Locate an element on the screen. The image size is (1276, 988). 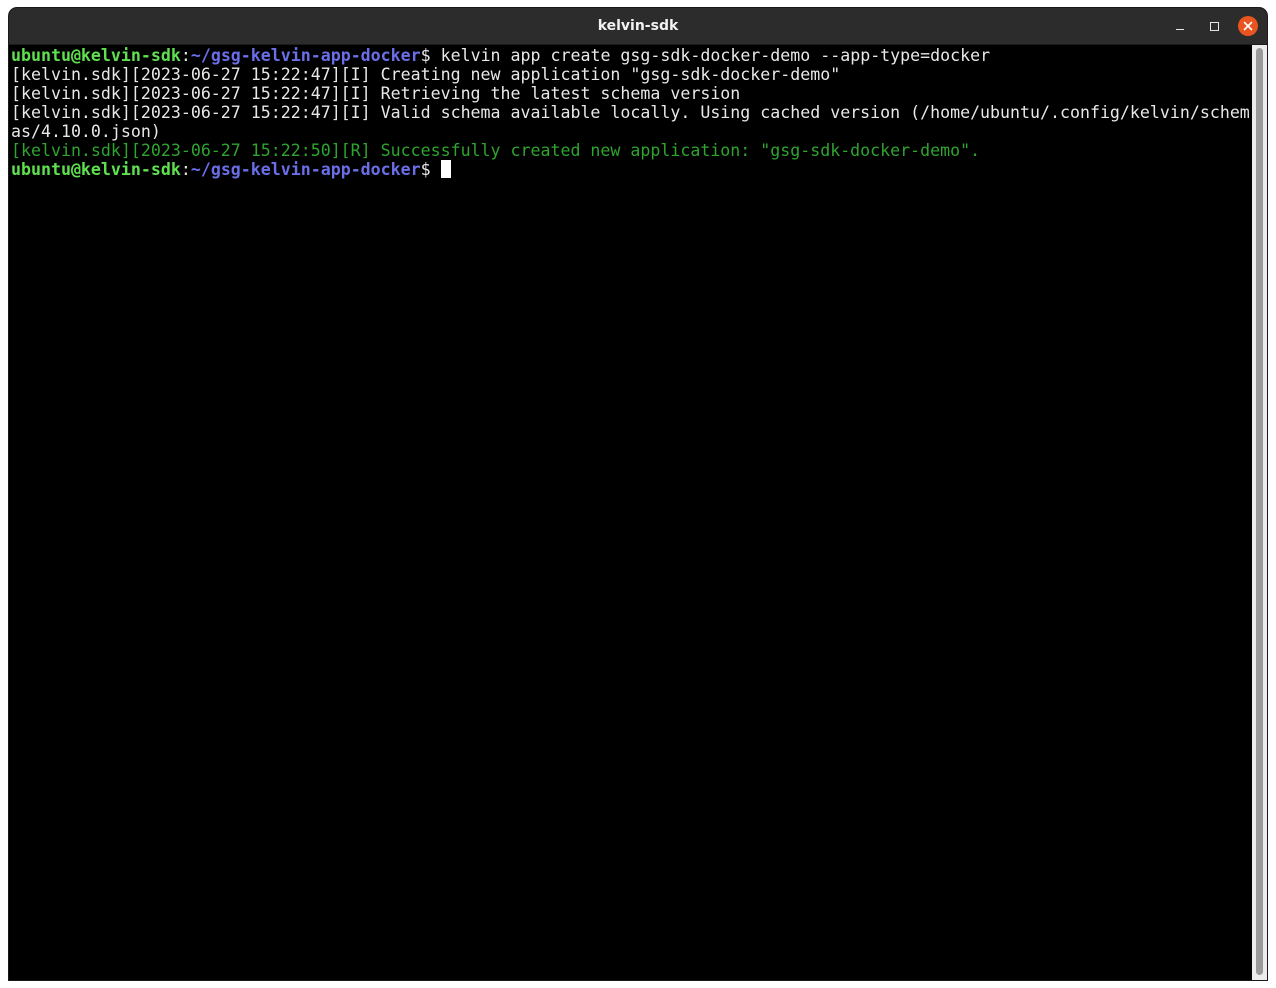
scrollbar-thumb is located at coordinates (1259, 511).